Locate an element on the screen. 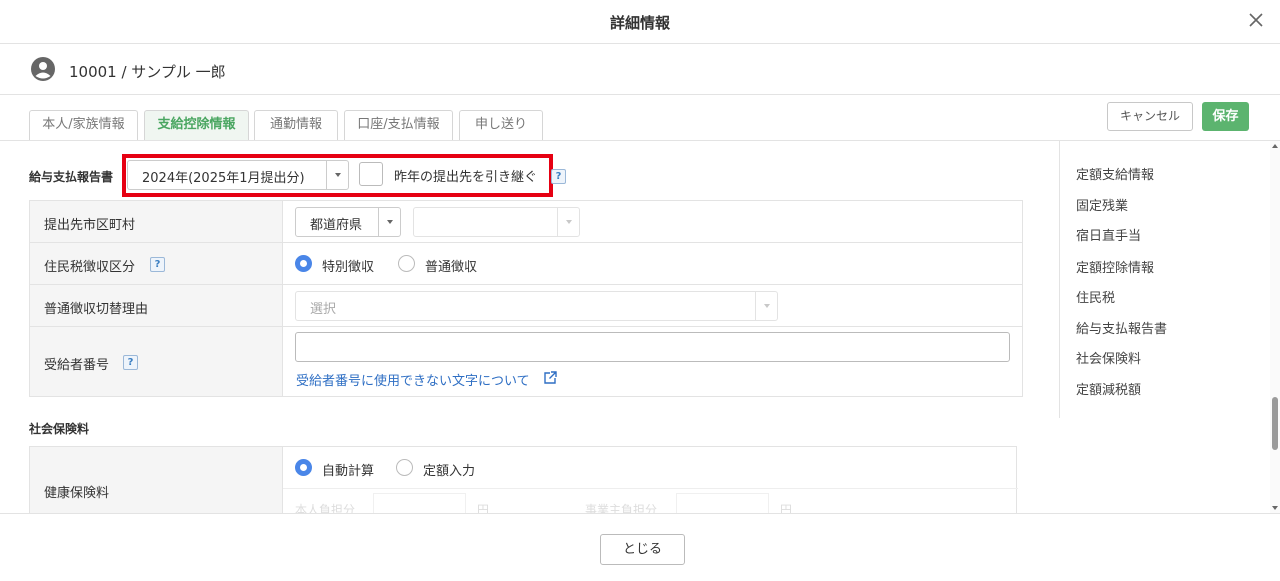  row-switch-reason: 普通徴収切替理由 選択 is located at coordinates (526, 306).